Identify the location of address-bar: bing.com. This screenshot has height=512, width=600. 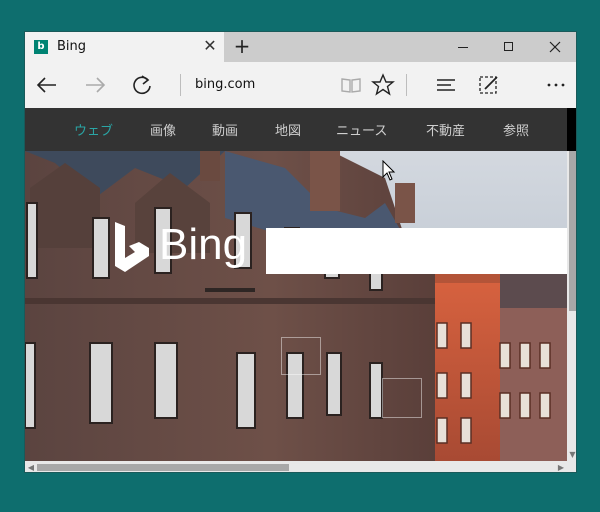
(225, 84).